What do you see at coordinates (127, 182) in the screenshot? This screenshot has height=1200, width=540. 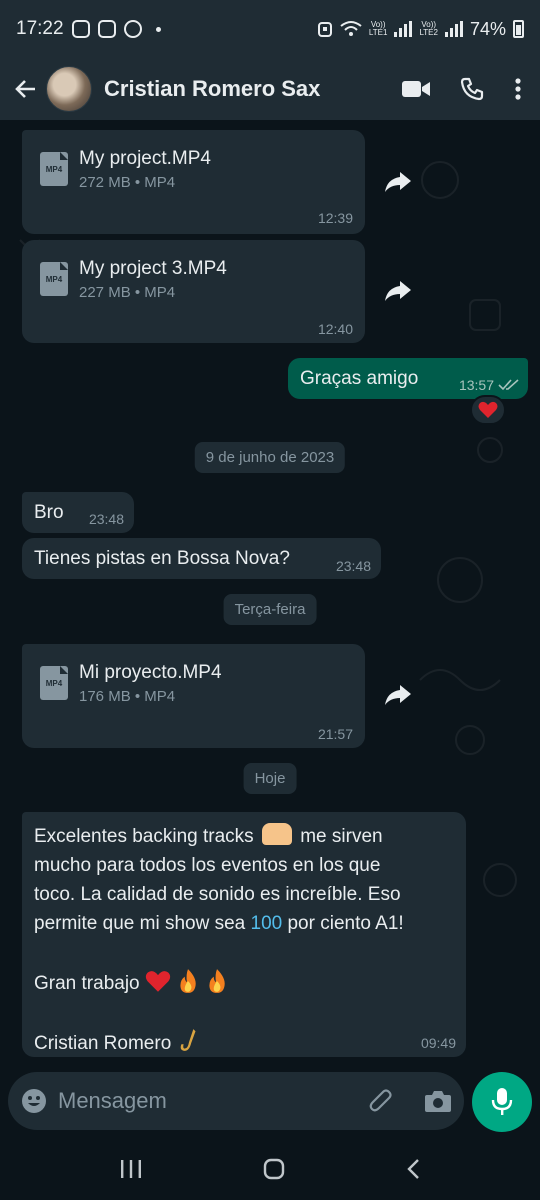 I see `file-meta: 272 MB • MP4` at bounding box center [127, 182].